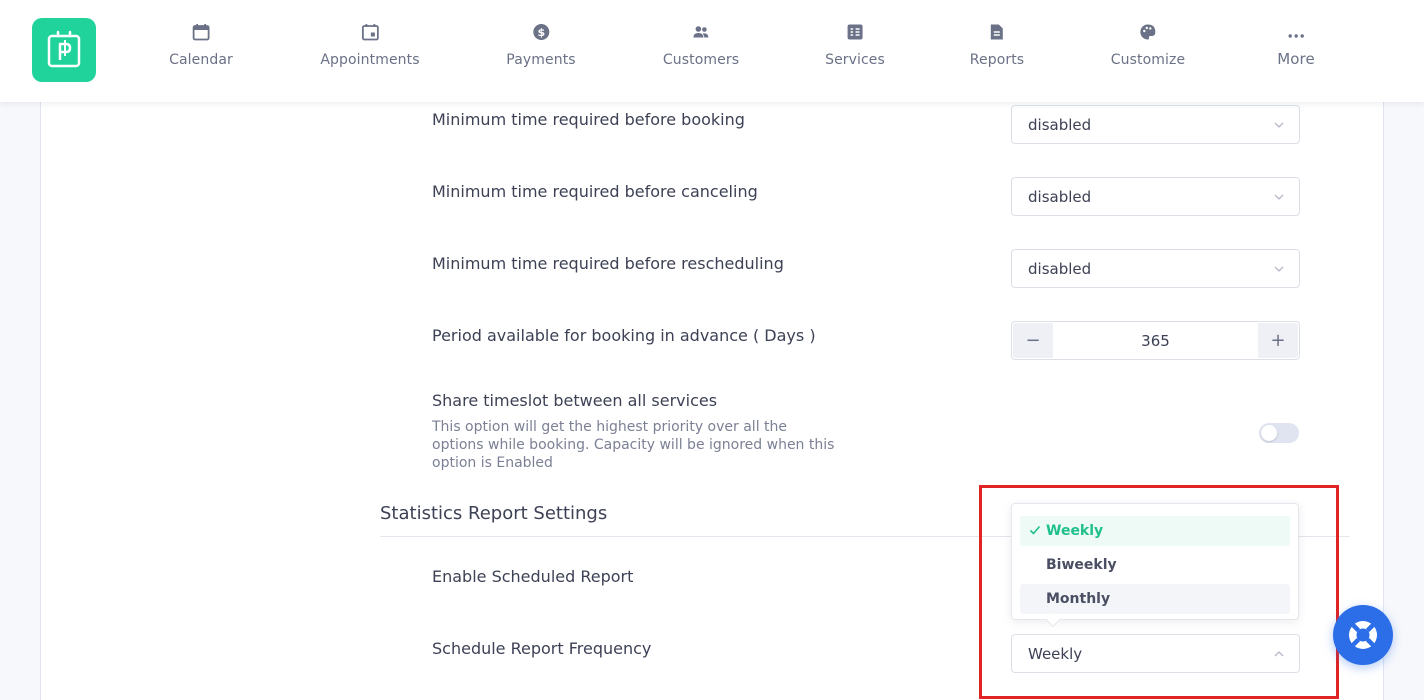 The height and width of the screenshot is (700, 1424). I want to click on decrement-button: −, so click(1033, 340).